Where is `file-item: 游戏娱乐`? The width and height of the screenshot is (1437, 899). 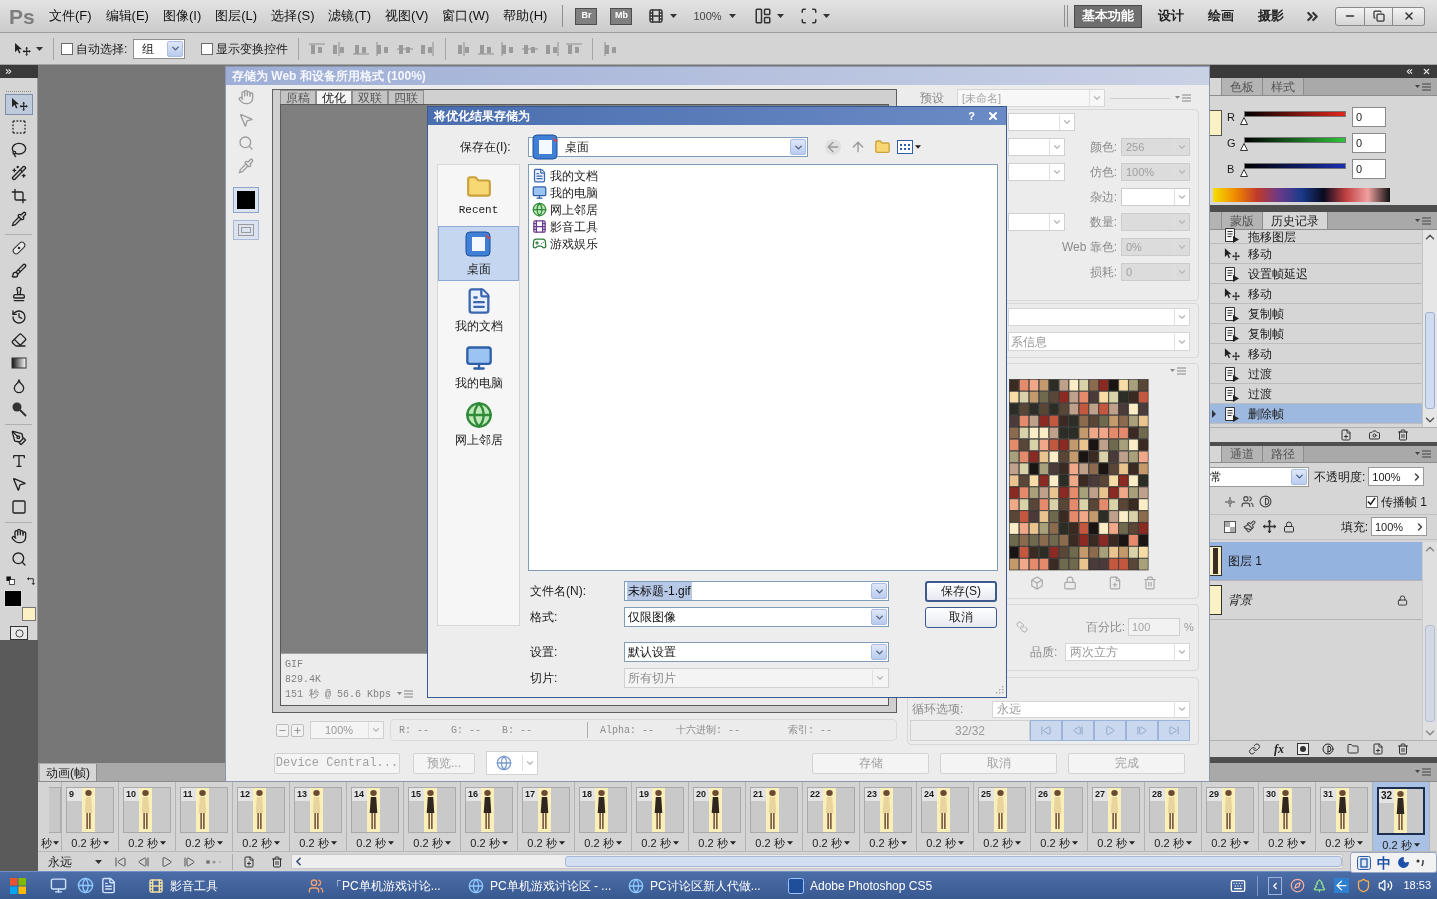 file-item: 游戏娱乐 is located at coordinates (764, 243).